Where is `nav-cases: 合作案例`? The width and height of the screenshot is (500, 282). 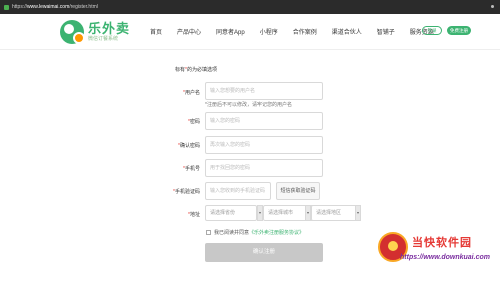 nav-cases: 合作案例 is located at coordinates (305, 31).